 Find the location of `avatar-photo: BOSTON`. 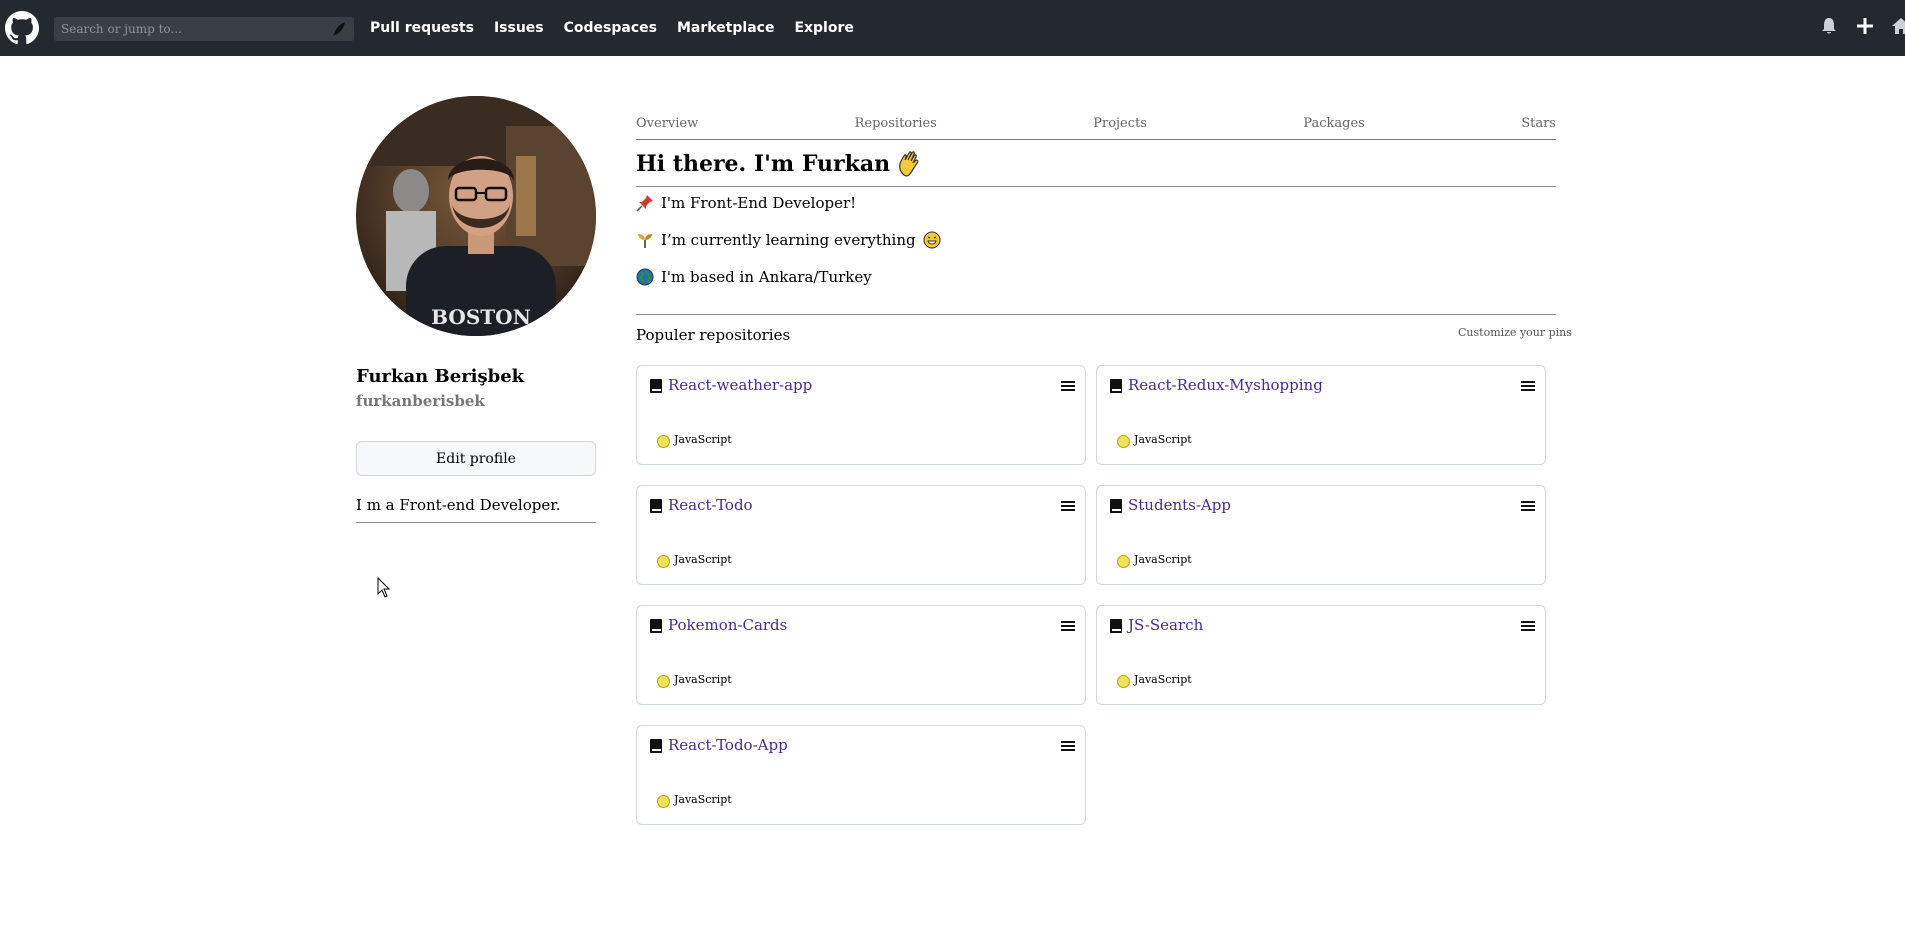

avatar-photo: BOSTON is located at coordinates (476, 216).